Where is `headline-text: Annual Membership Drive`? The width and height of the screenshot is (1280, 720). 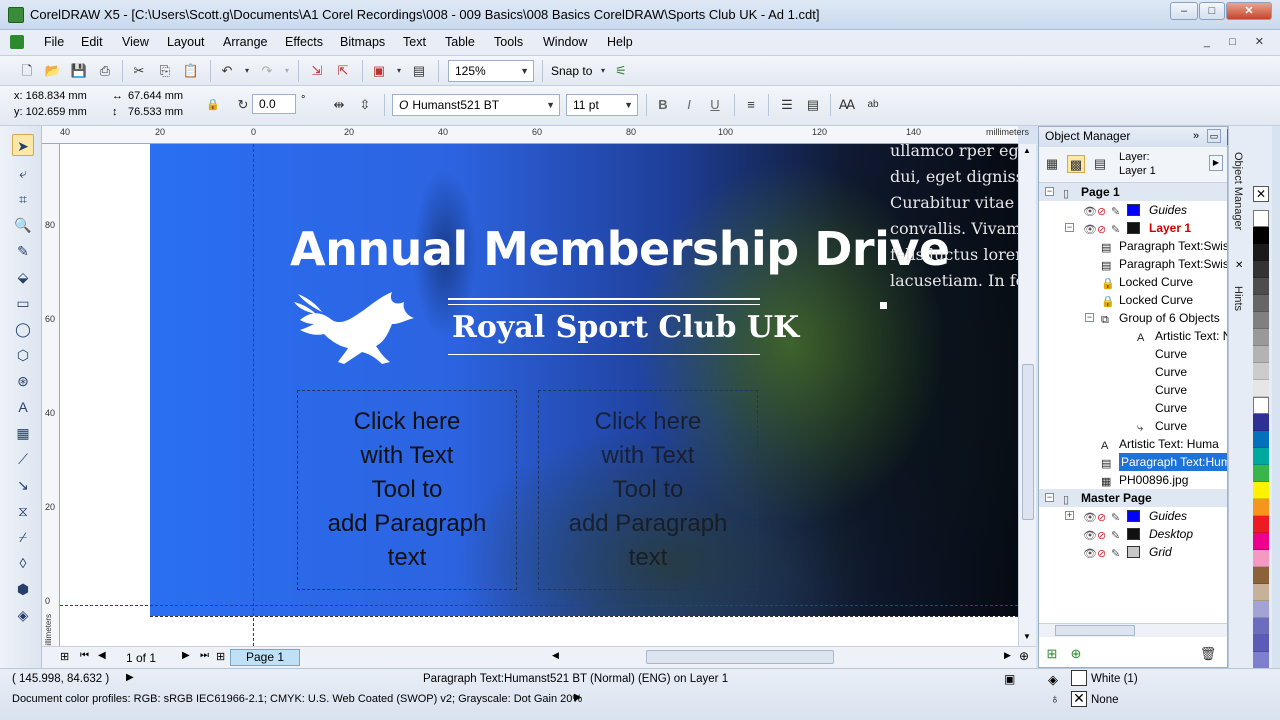
headline-text: Annual Membership Drive is located at coordinates (620, 249).